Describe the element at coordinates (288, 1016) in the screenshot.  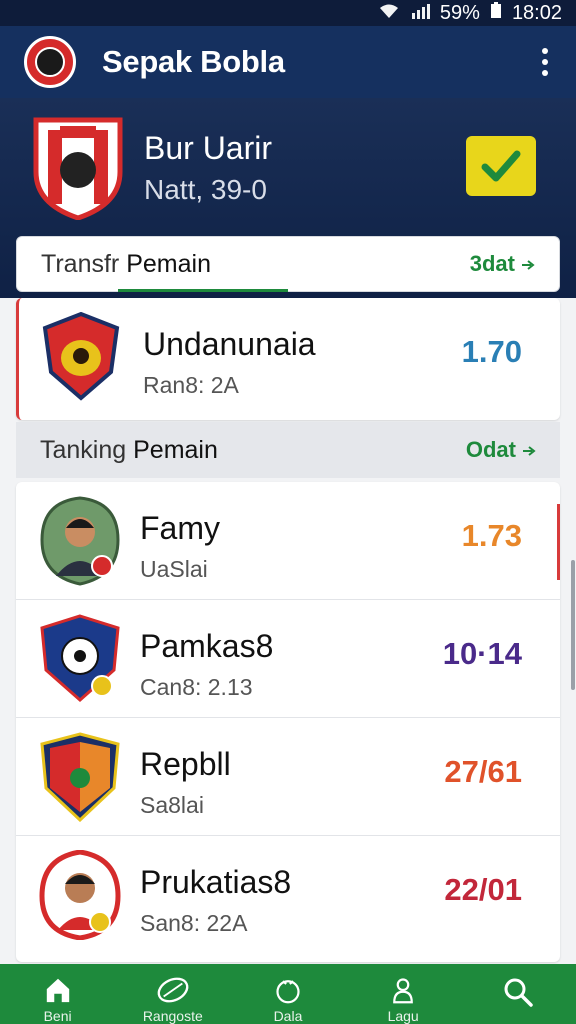
I see `nav-label: Dala` at that location.